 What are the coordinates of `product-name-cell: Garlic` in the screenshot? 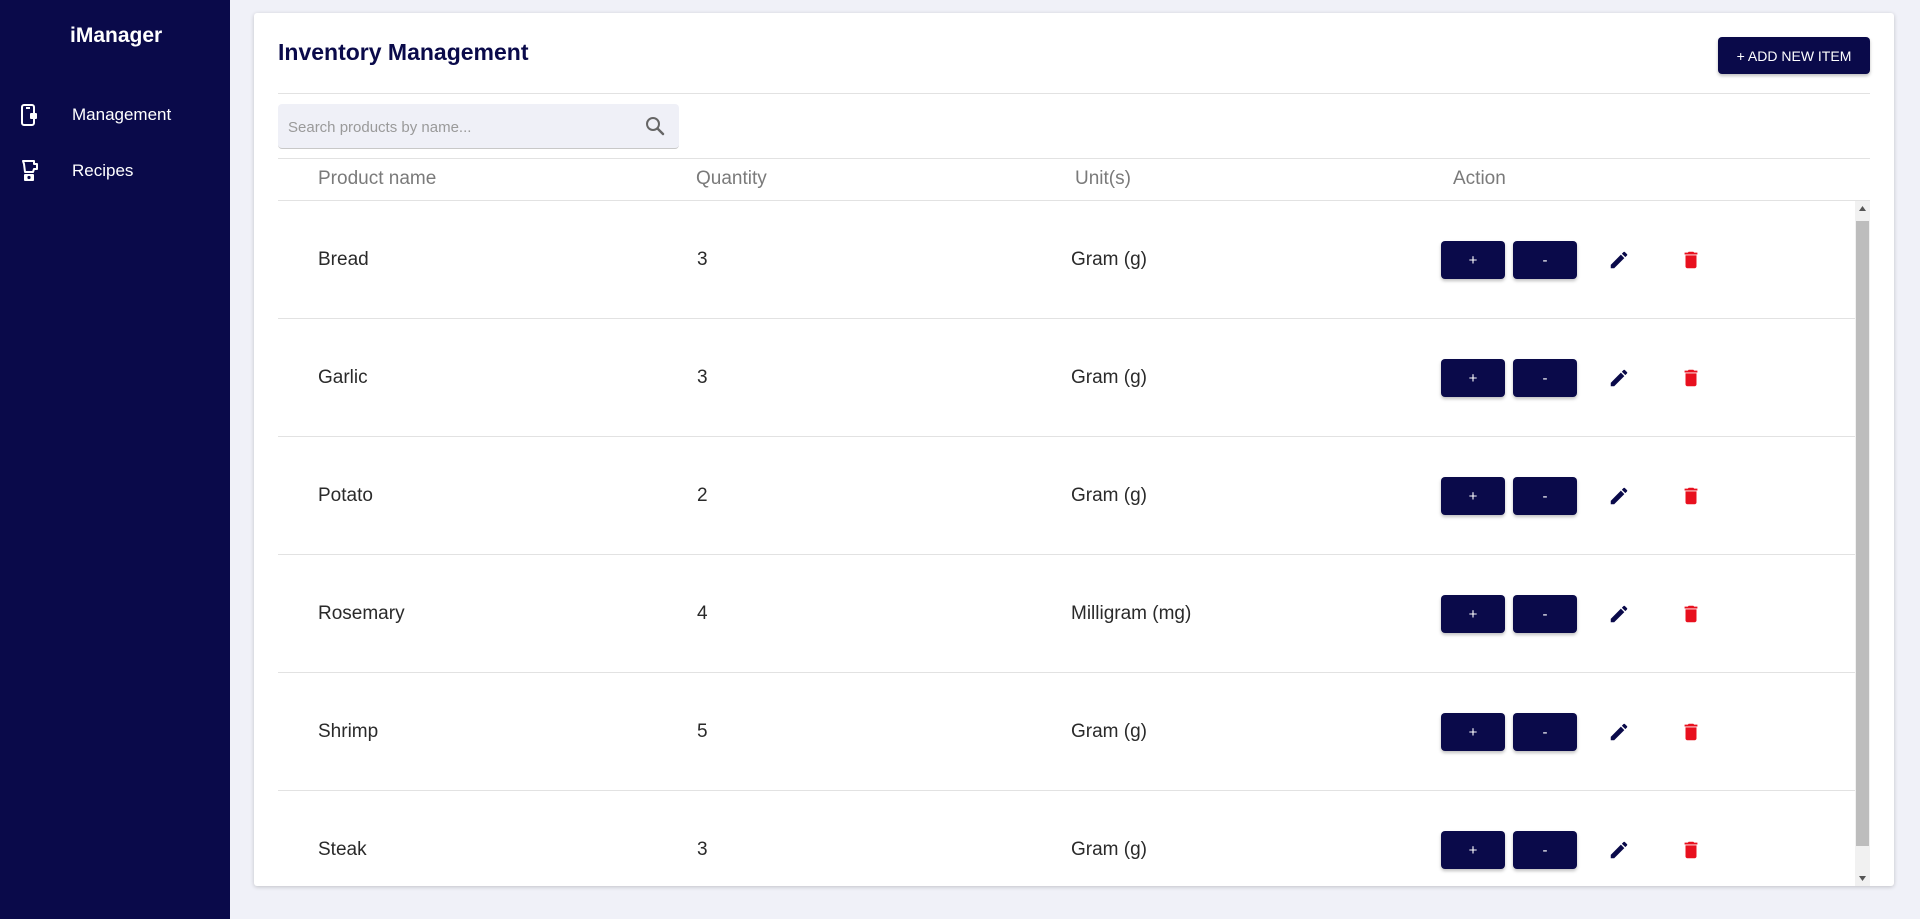 It's located at (343, 377).